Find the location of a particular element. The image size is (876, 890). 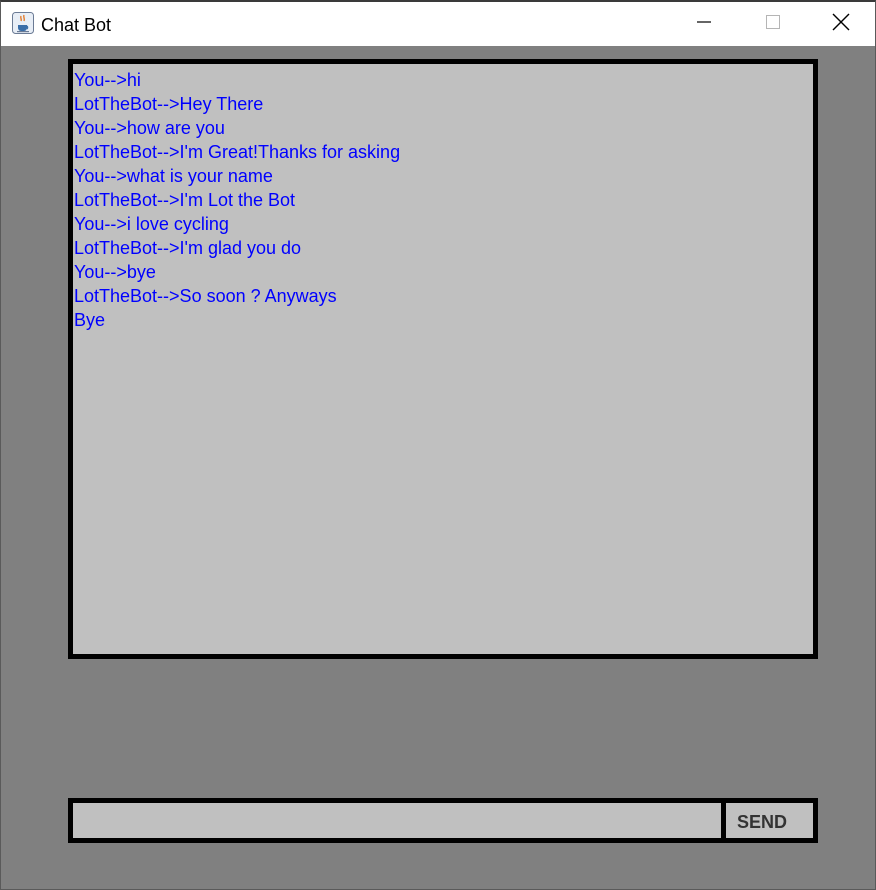

message-input is located at coordinates (397, 820).